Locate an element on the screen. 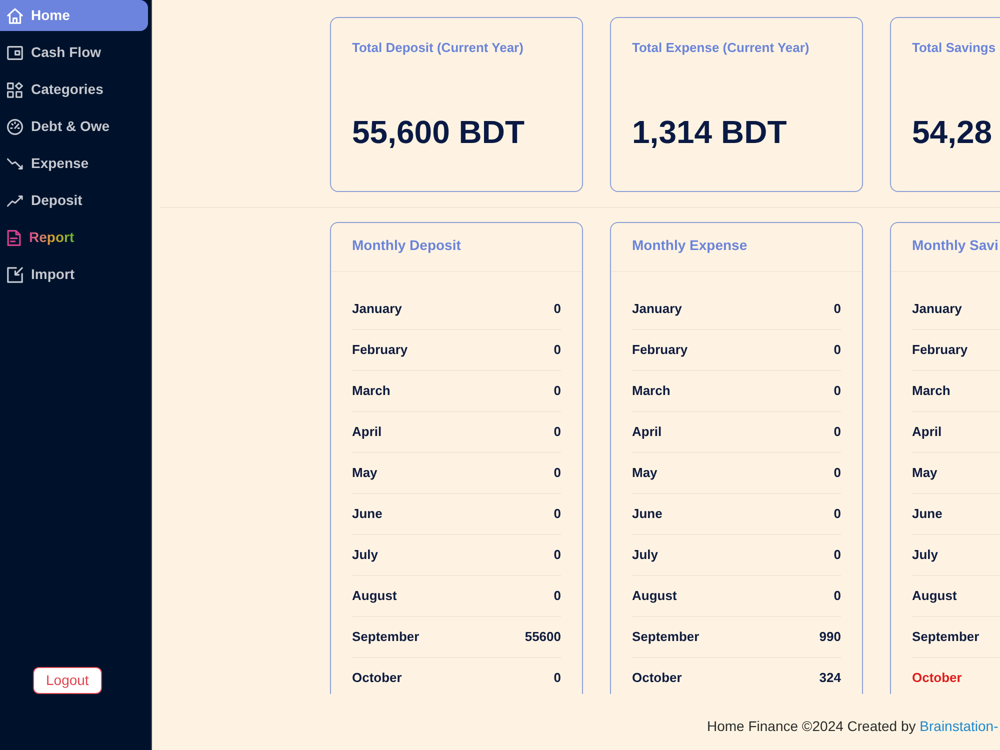 Image resolution: width=1000 pixels, height=750 pixels. nav-item: Home is located at coordinates (74, 15).